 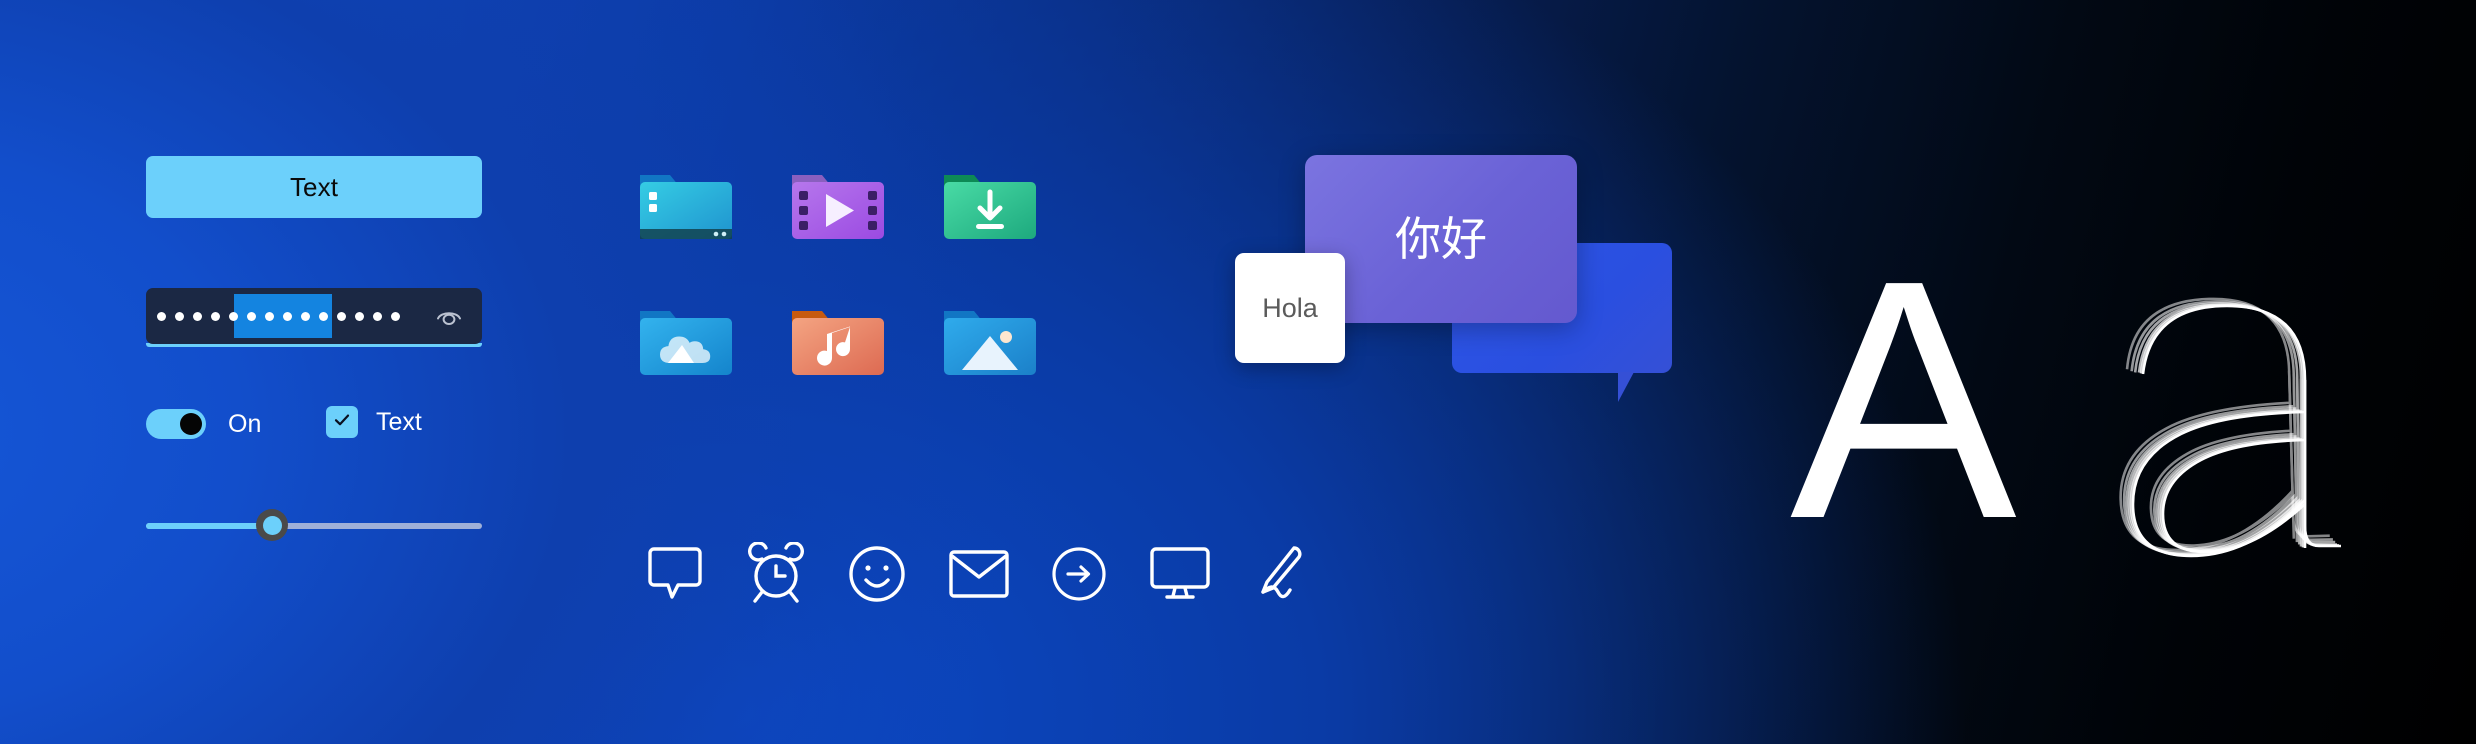 I want to click on bubble-text-chinese: 你好, so click(x=1441, y=239).